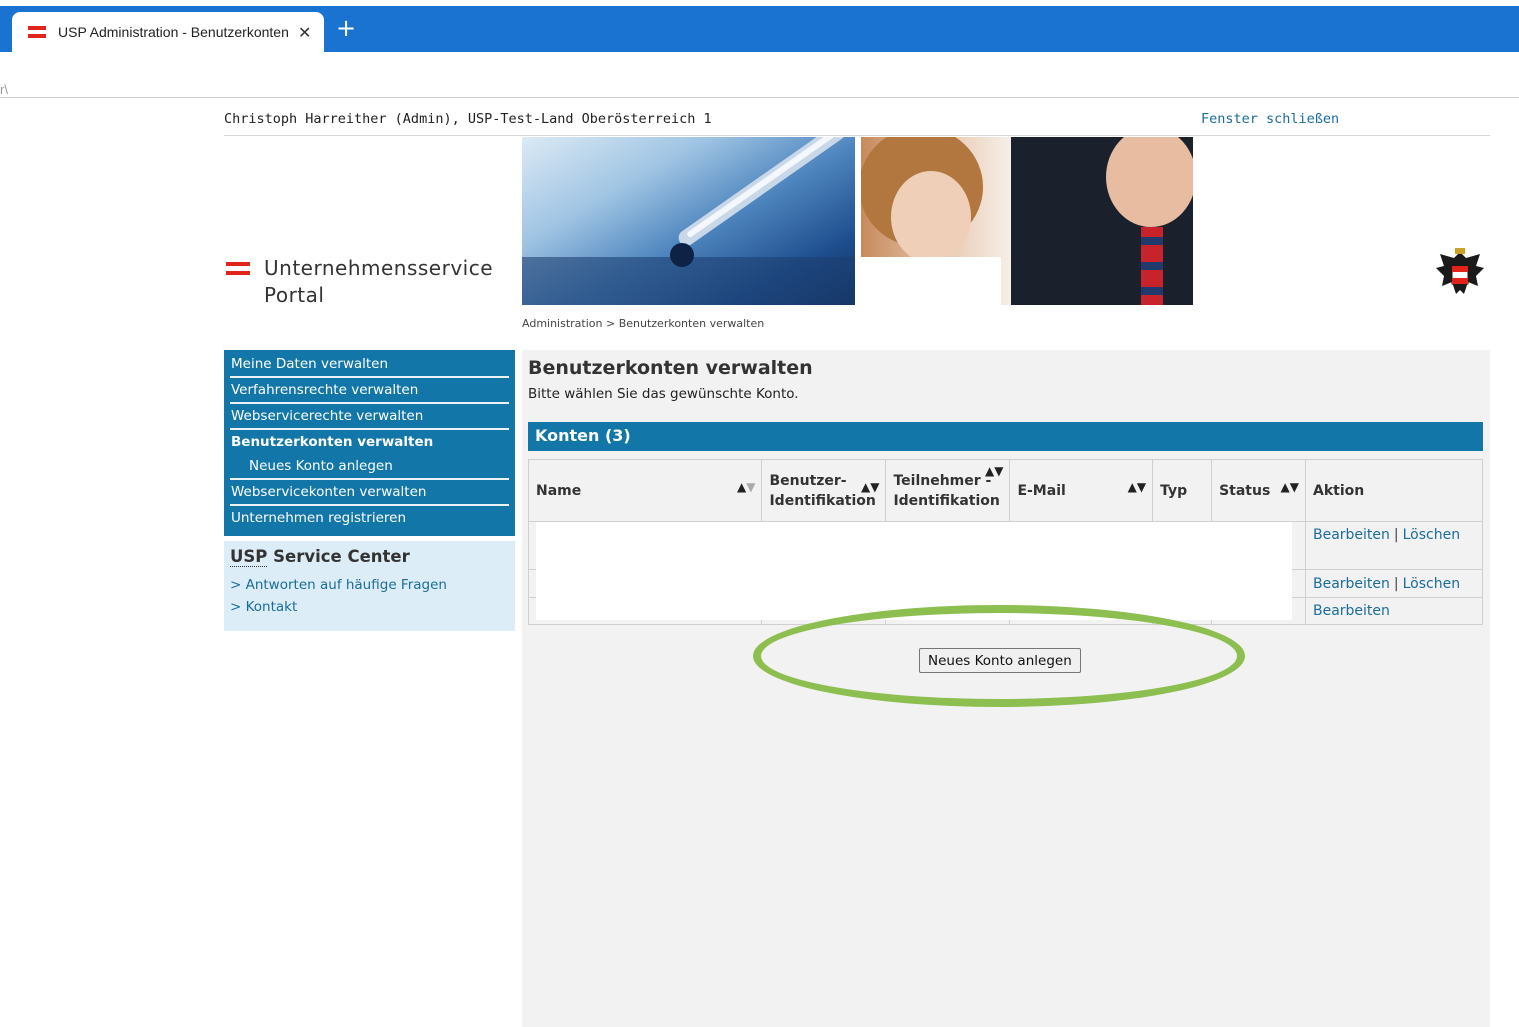 The width and height of the screenshot is (1519, 1027). Describe the element at coordinates (670, 368) in the screenshot. I see `page-title: Benutzerkonten verwalten` at that location.